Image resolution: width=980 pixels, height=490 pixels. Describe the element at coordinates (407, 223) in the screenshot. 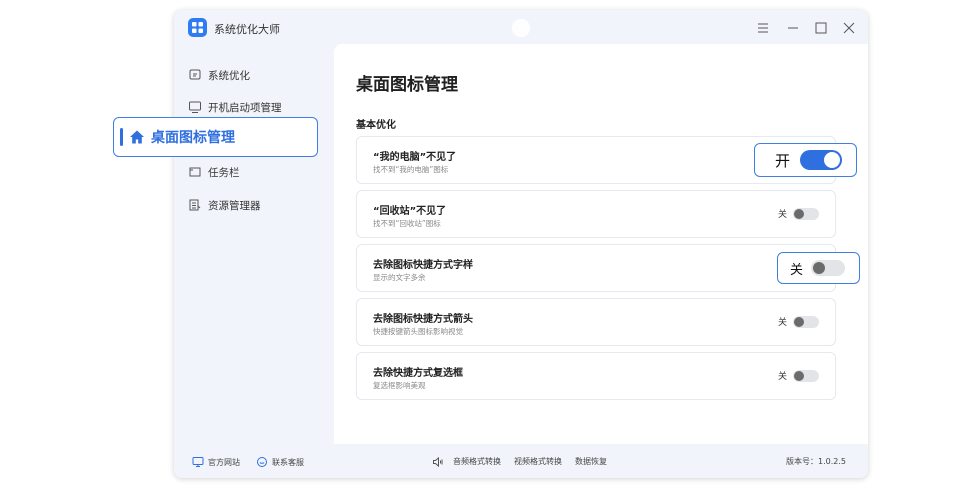

I see `setting-description: 找不到“回收站”图标` at that location.